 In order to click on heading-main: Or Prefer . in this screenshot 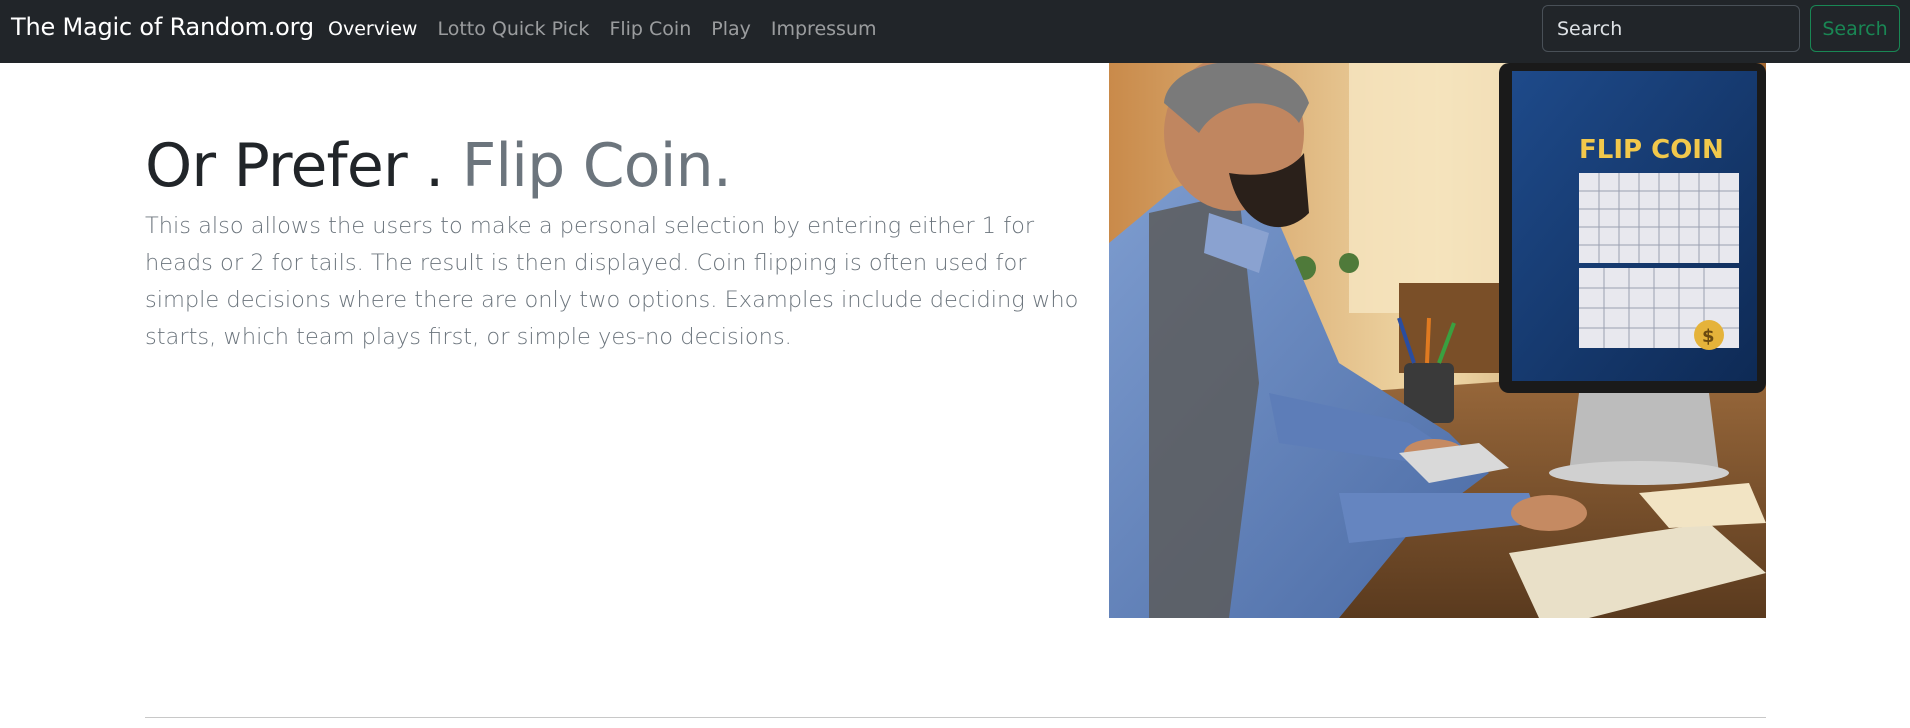, I will do `click(294, 166)`.